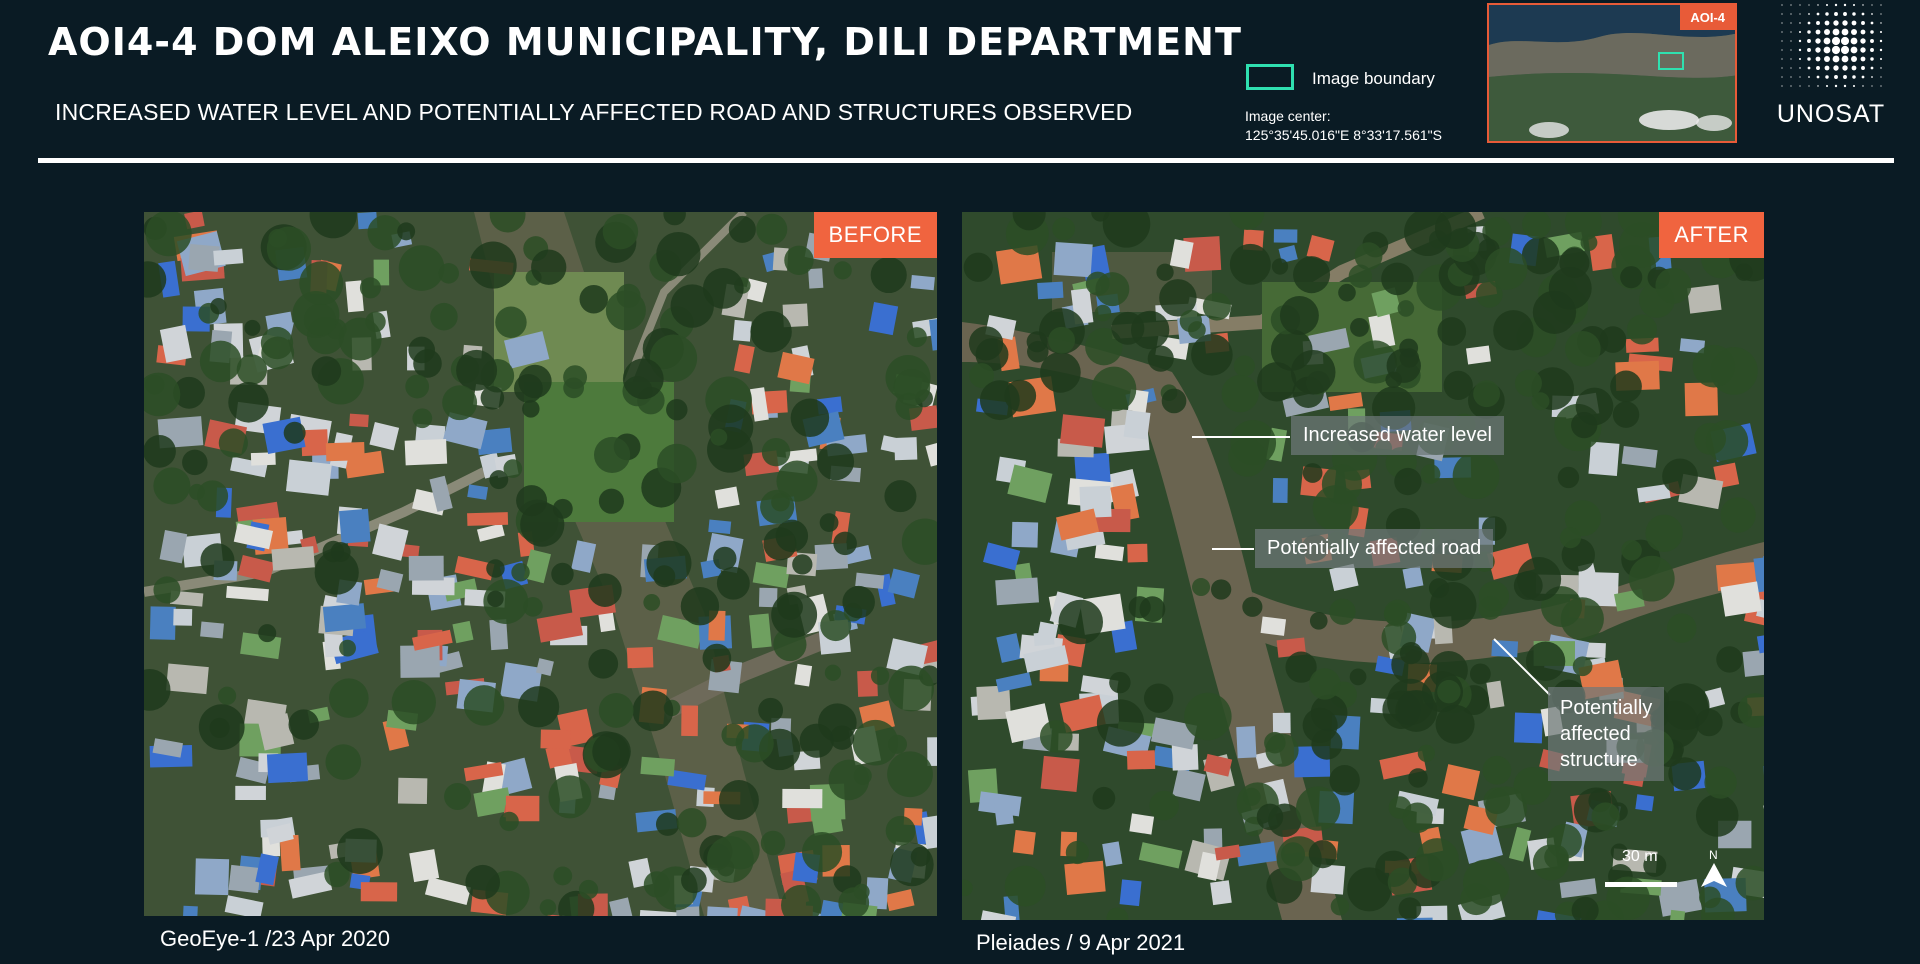  What do you see at coordinates (1831, 114) in the screenshot?
I see `unosat-logo-text: UNOSAT` at bounding box center [1831, 114].